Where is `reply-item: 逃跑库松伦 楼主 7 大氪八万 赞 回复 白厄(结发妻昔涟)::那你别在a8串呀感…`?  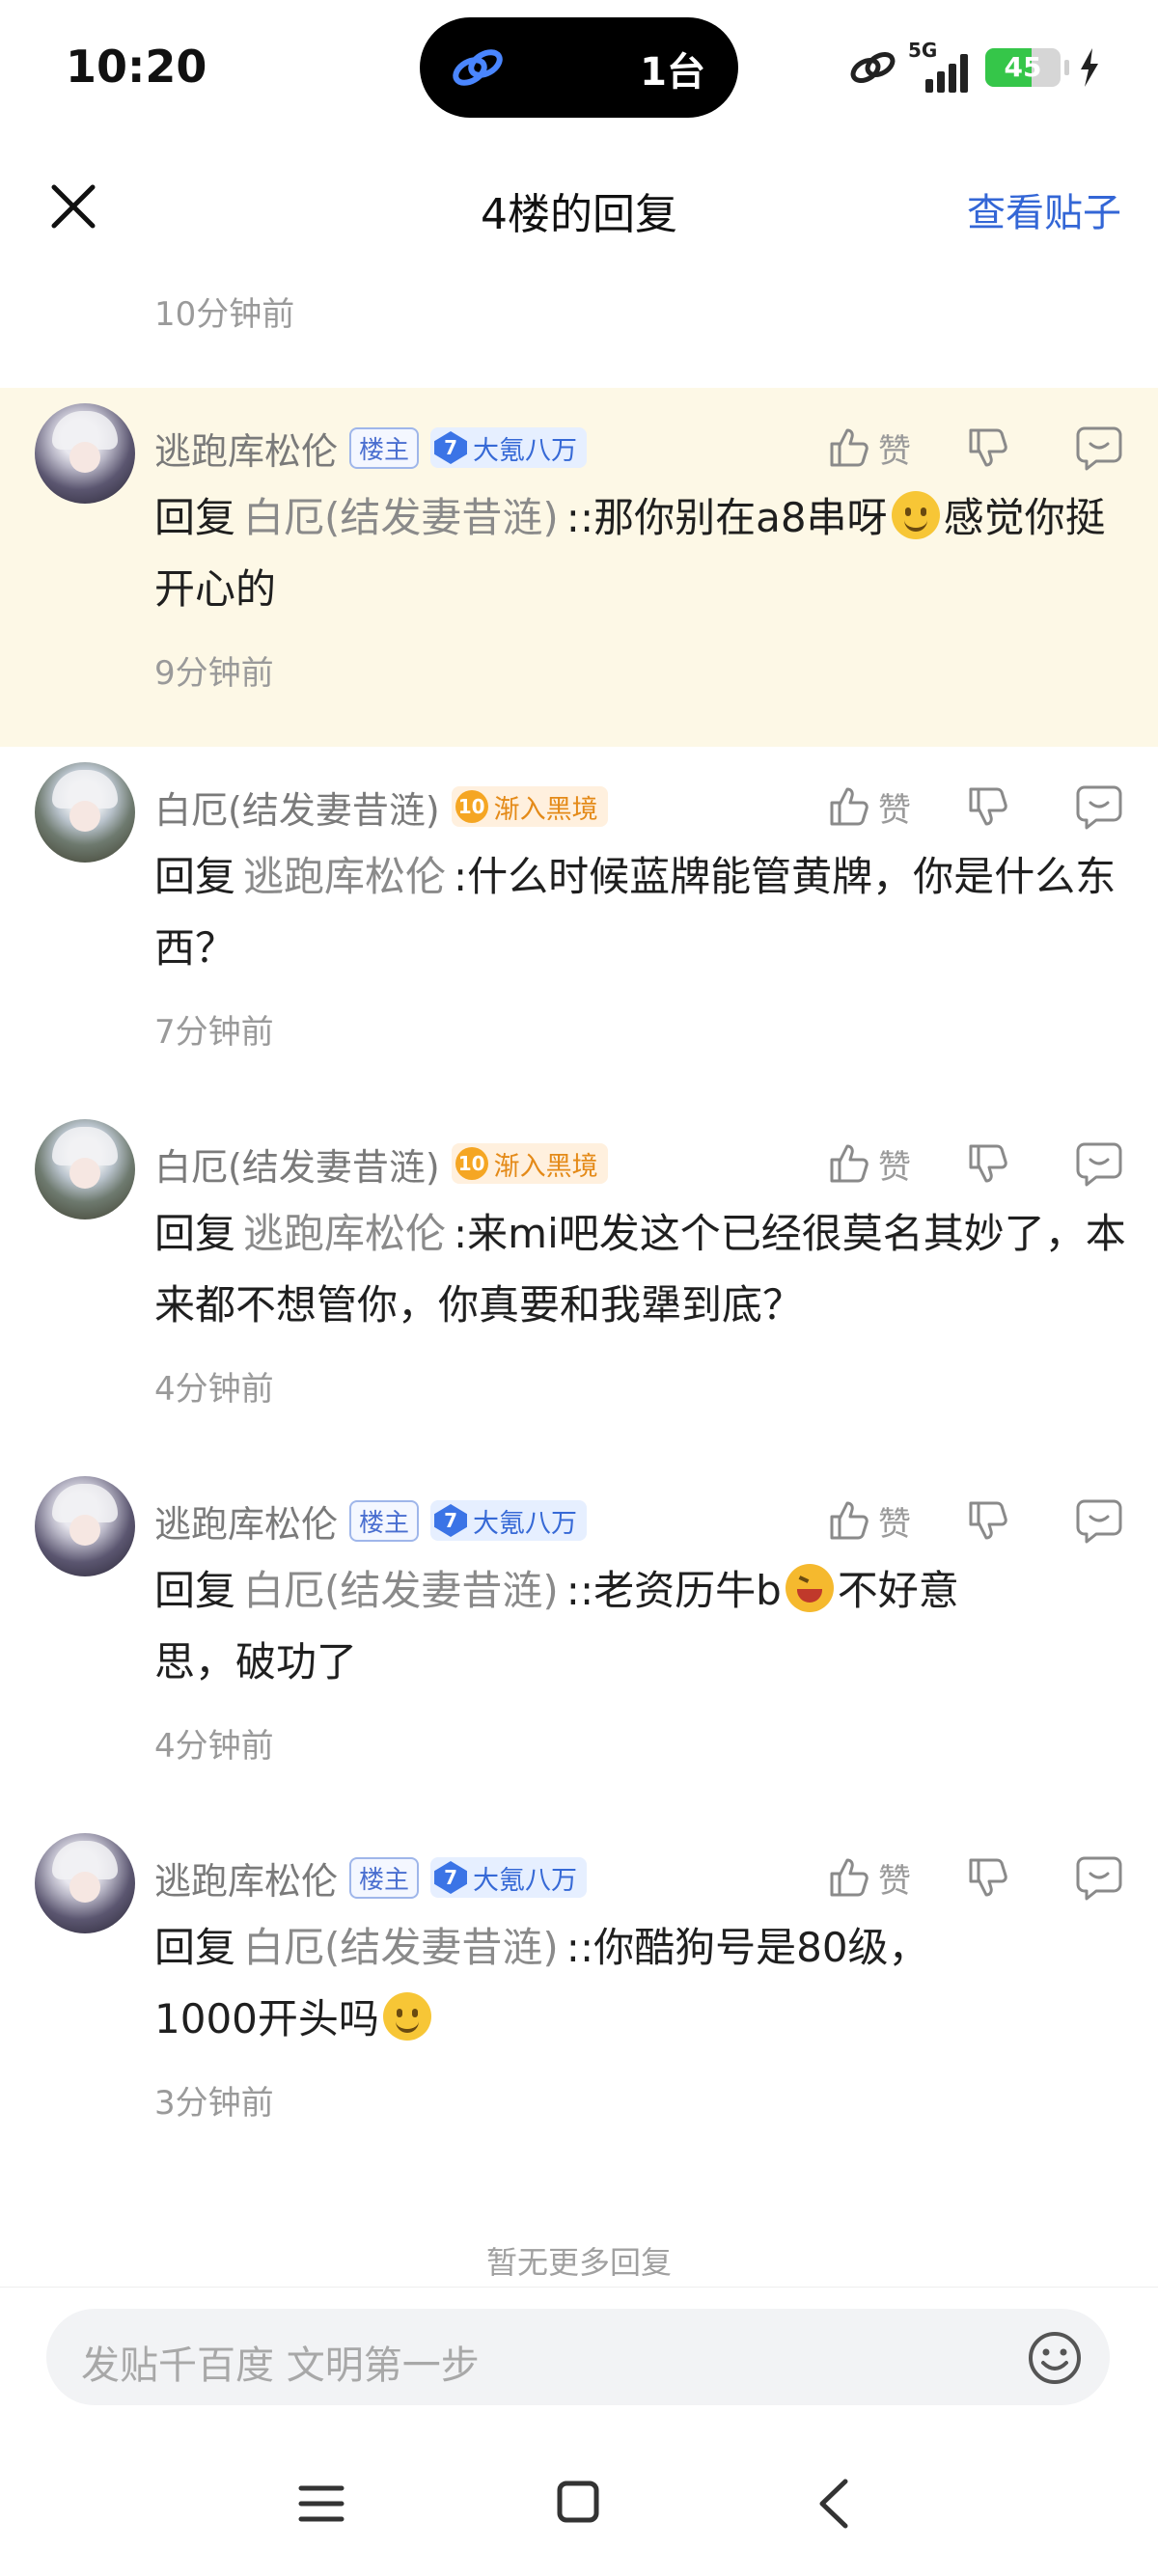
reply-item: 逃跑库松伦 楼主 7 大氪八万 赞 回复 白厄(结发妻昔涟)::那你别在a8串呀感… is located at coordinates (579, 568).